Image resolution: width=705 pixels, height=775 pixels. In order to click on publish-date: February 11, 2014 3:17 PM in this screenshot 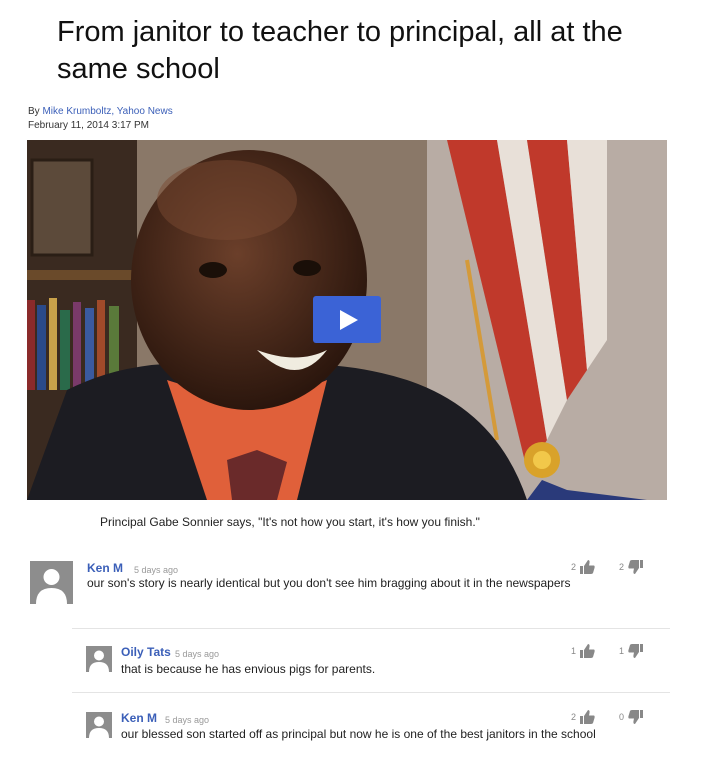, I will do `click(88, 125)`.